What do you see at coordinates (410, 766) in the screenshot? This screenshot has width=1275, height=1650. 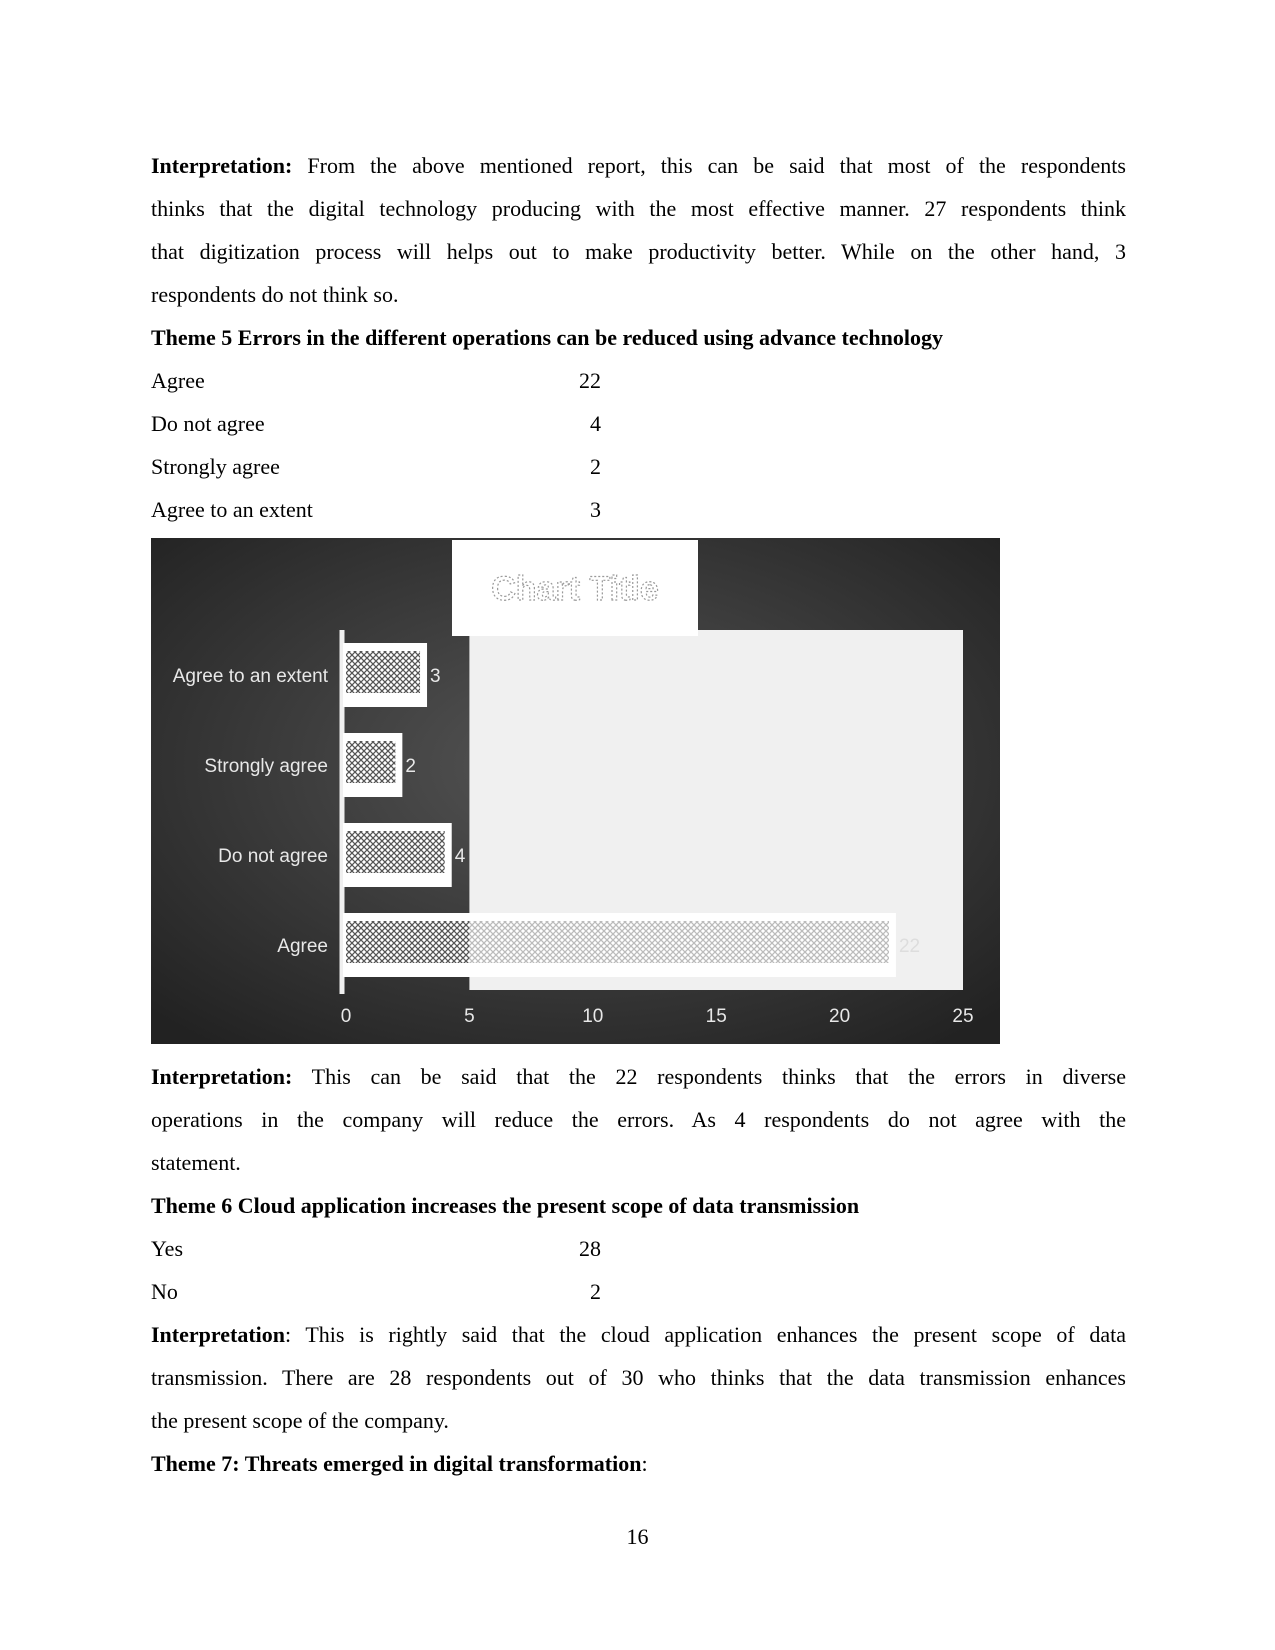 I see `data-label: 2` at bounding box center [410, 766].